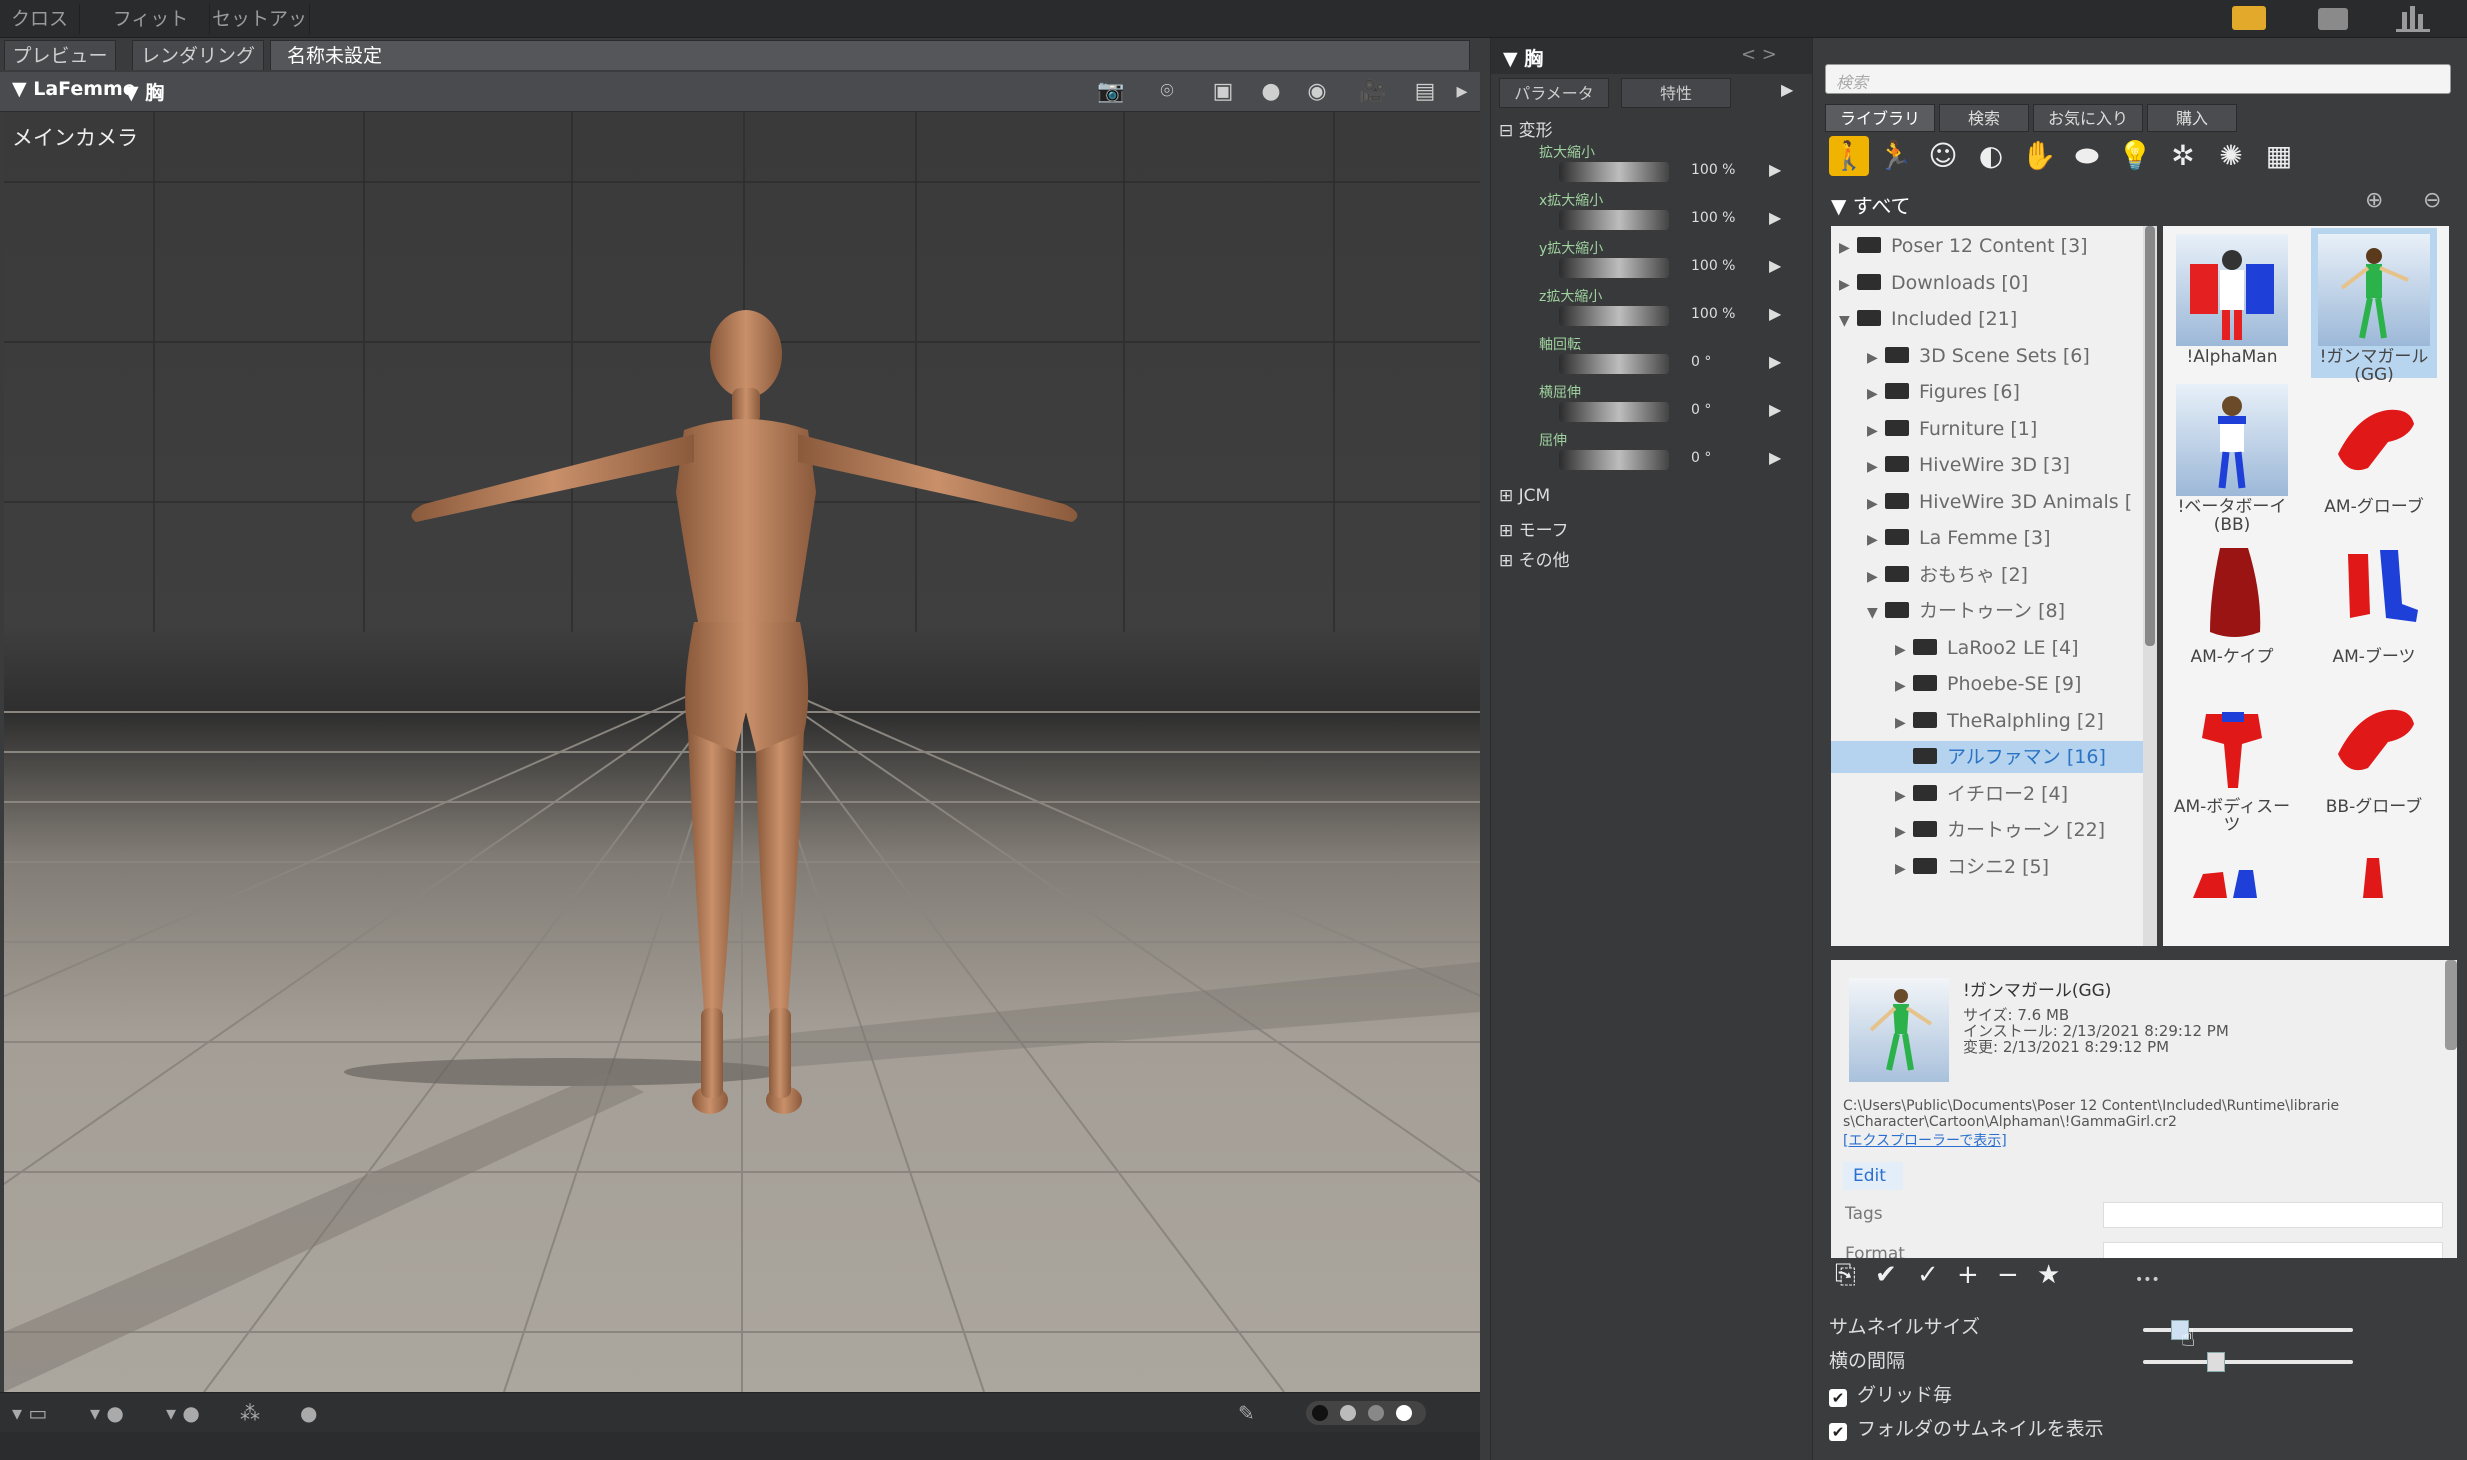  What do you see at coordinates (250, 1413) in the screenshot?
I see `balls-icon: ⁂` at bounding box center [250, 1413].